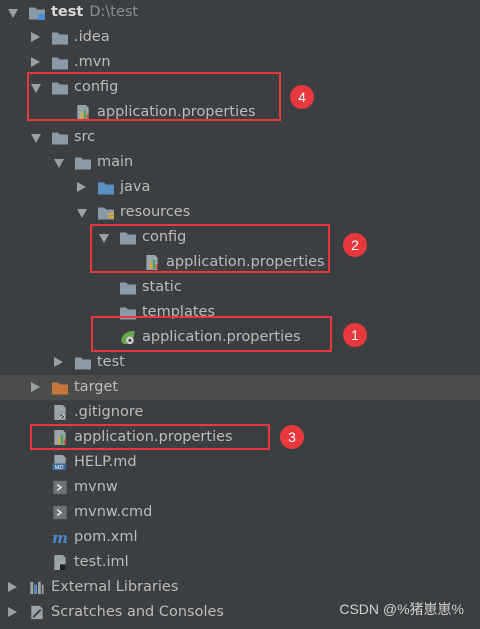  I want to click on folder-label: Scratches and Consoles, so click(137, 612).